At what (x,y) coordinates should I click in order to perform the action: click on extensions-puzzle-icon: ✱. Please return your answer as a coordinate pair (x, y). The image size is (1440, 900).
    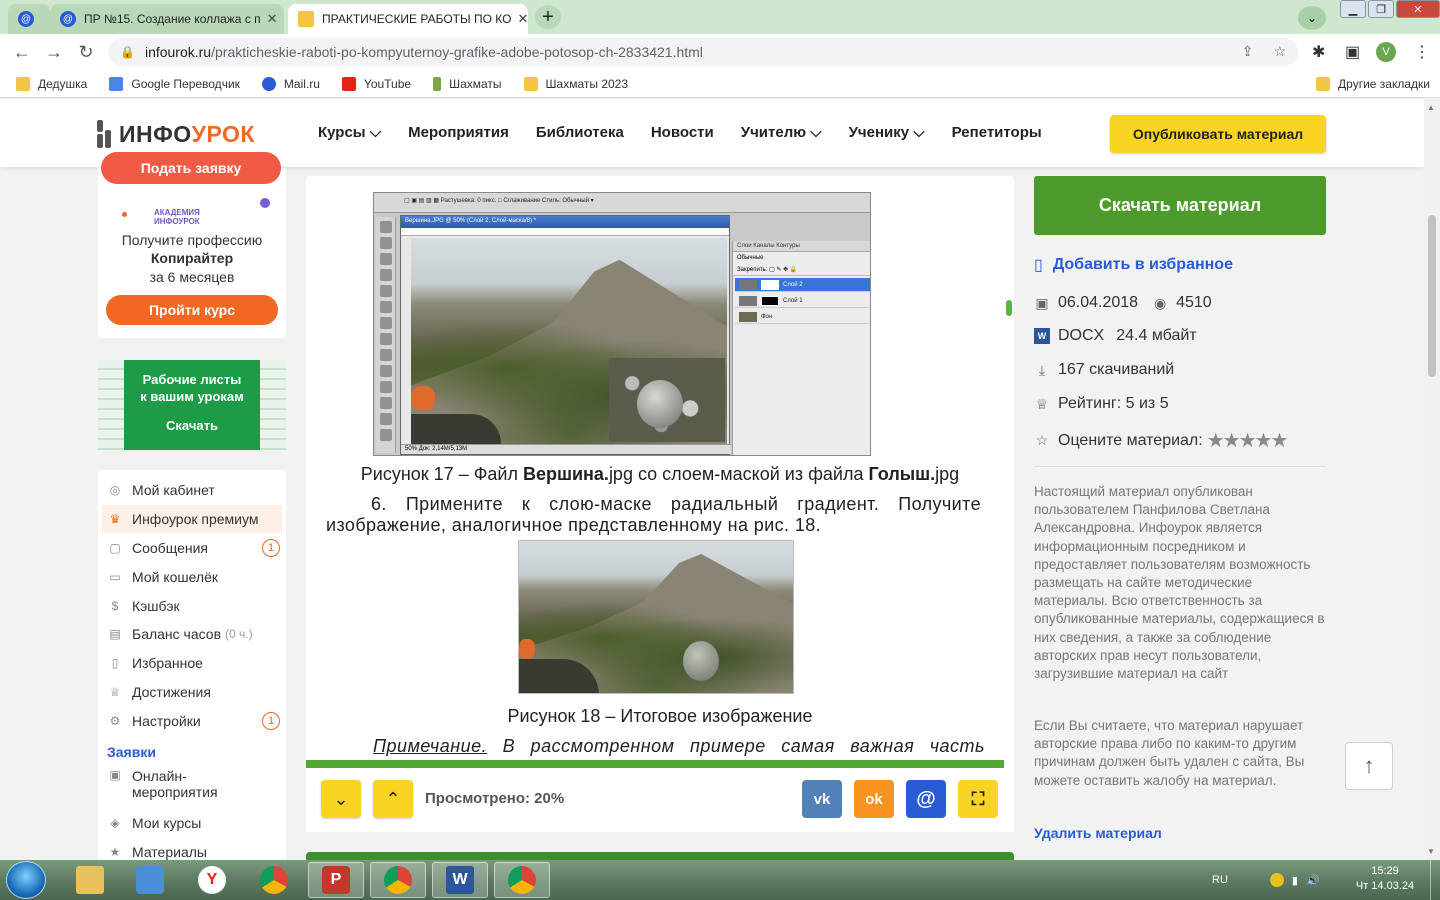
    Looking at the image, I should click on (1318, 52).